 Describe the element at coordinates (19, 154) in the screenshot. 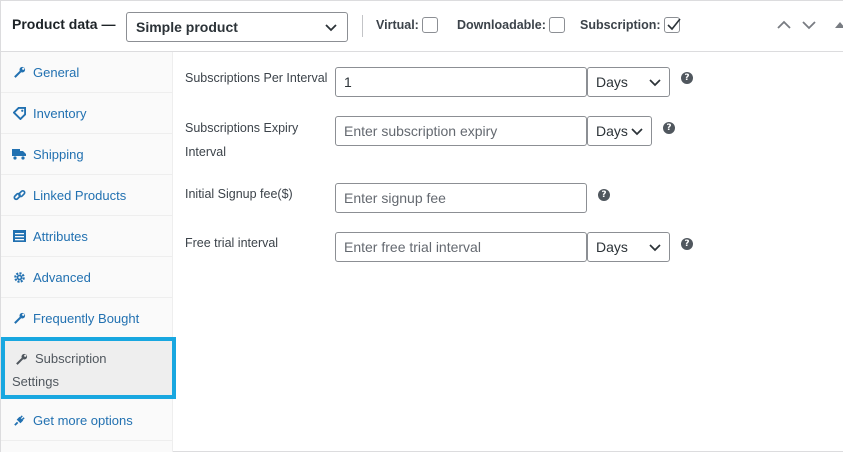

I see `truck-icon` at that location.